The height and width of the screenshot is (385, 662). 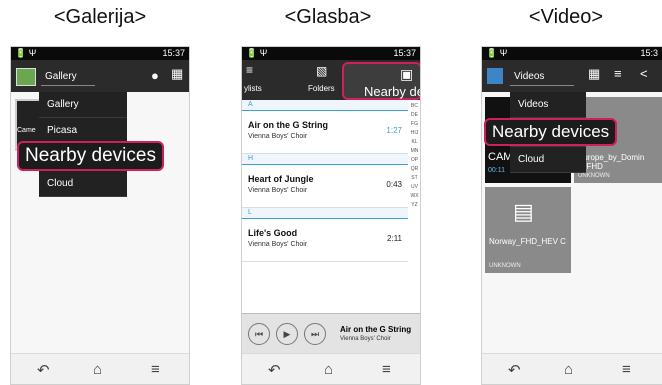 I want to click on video-spinner-label: Videos, so click(x=529, y=76).